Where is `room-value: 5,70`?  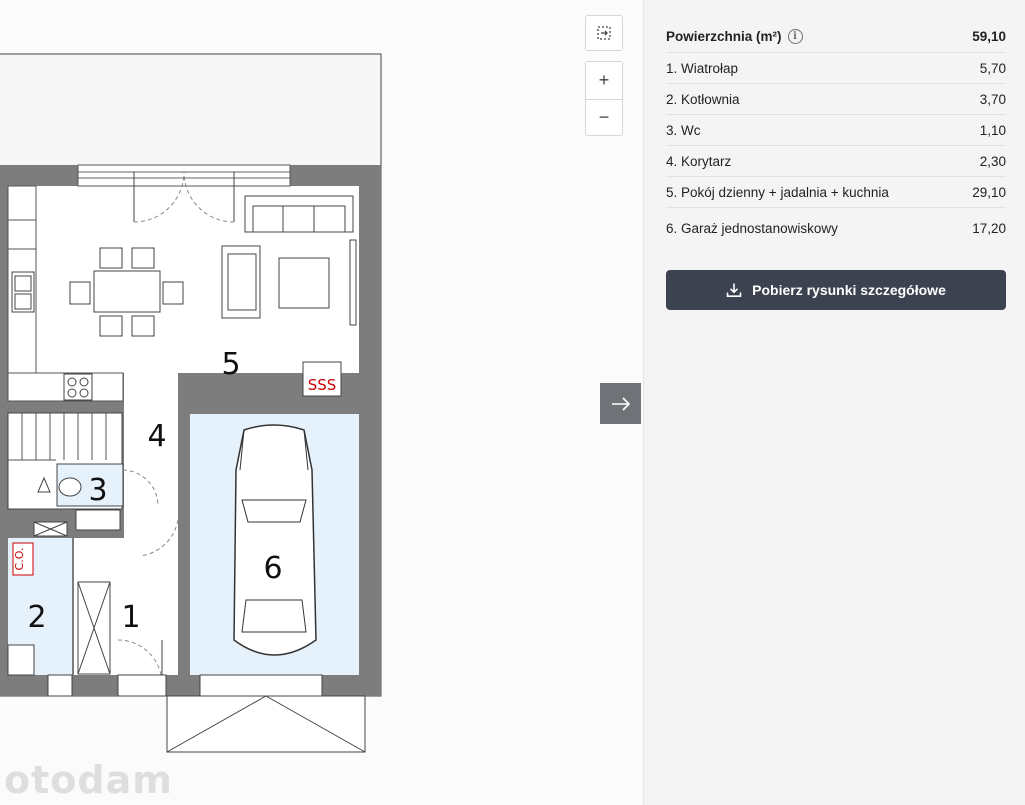
room-value: 5,70 is located at coordinates (992, 68).